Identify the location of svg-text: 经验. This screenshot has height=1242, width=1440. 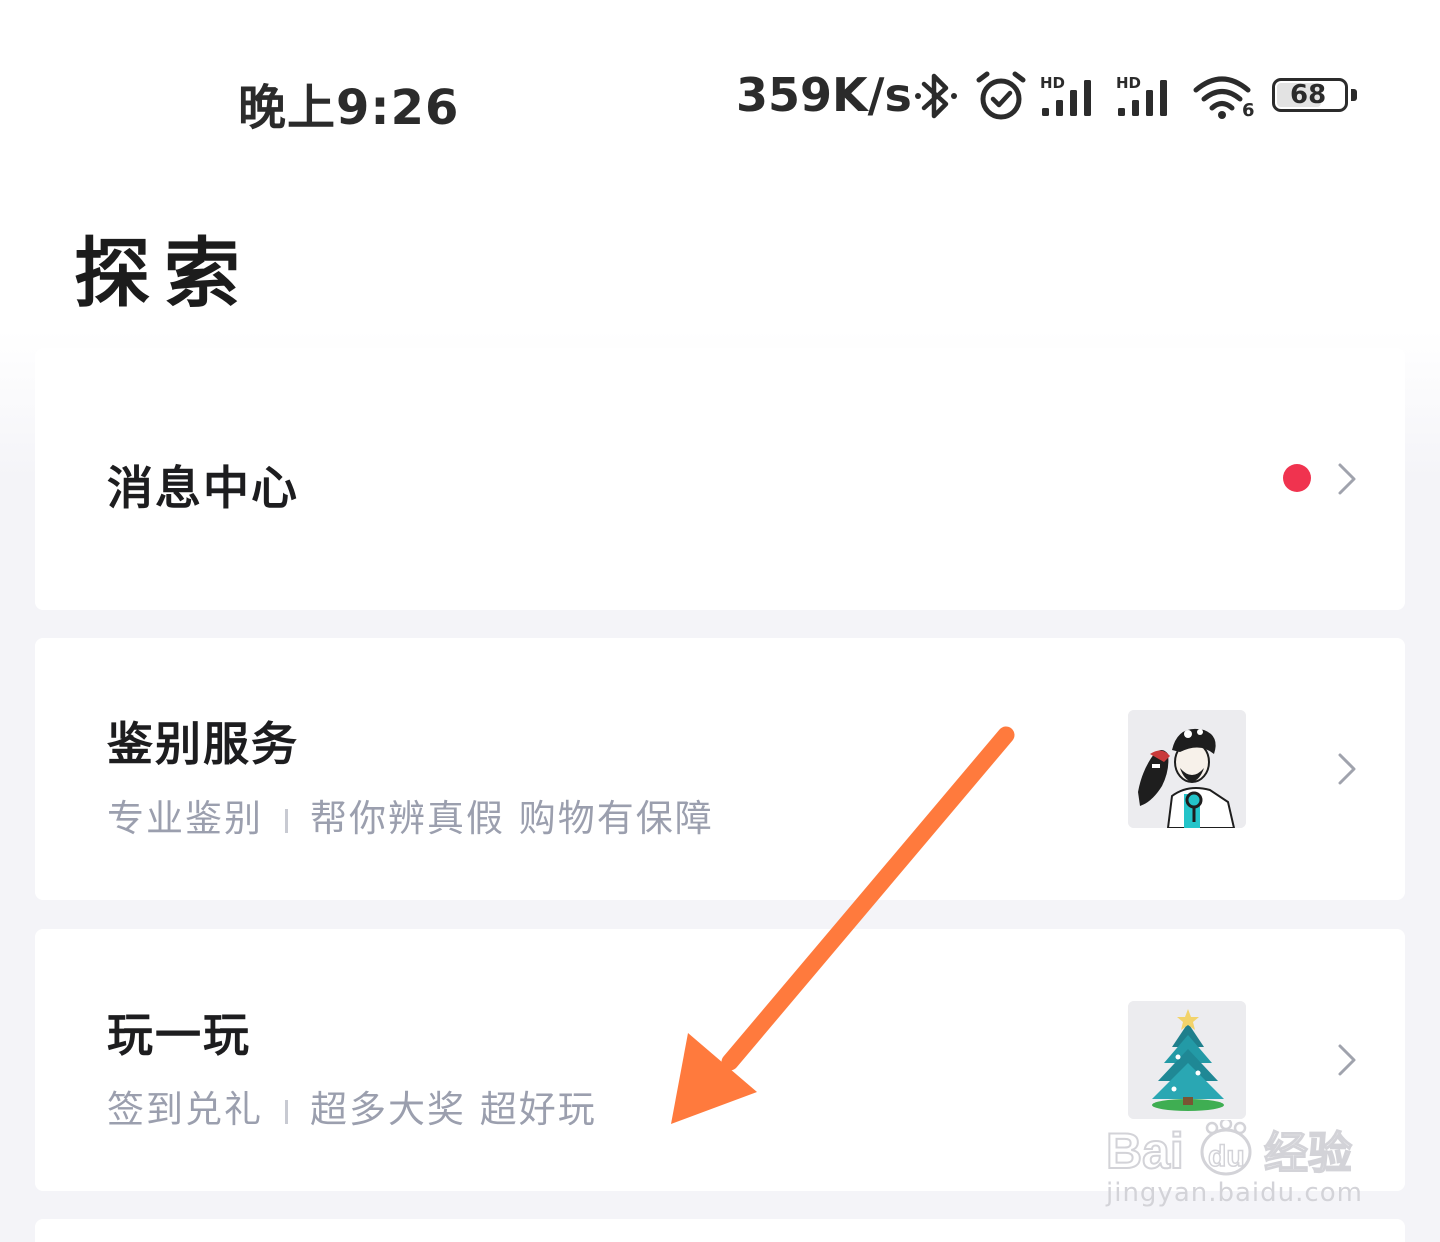
(1308, 1153).